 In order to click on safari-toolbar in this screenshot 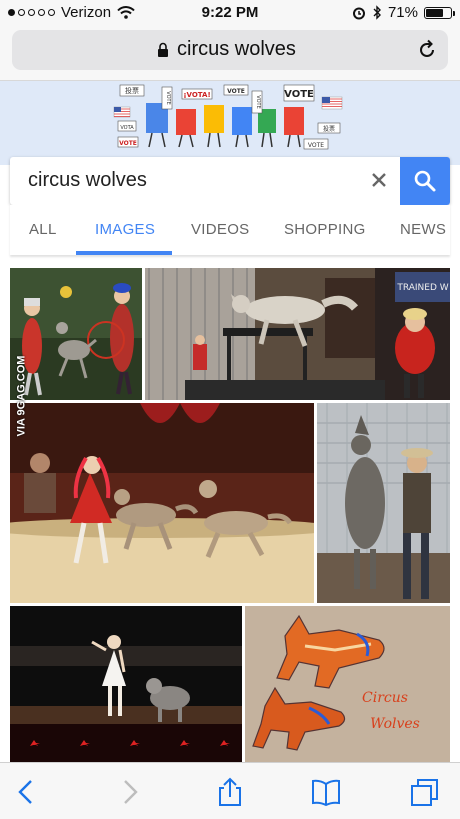, I will do `click(230, 790)`.